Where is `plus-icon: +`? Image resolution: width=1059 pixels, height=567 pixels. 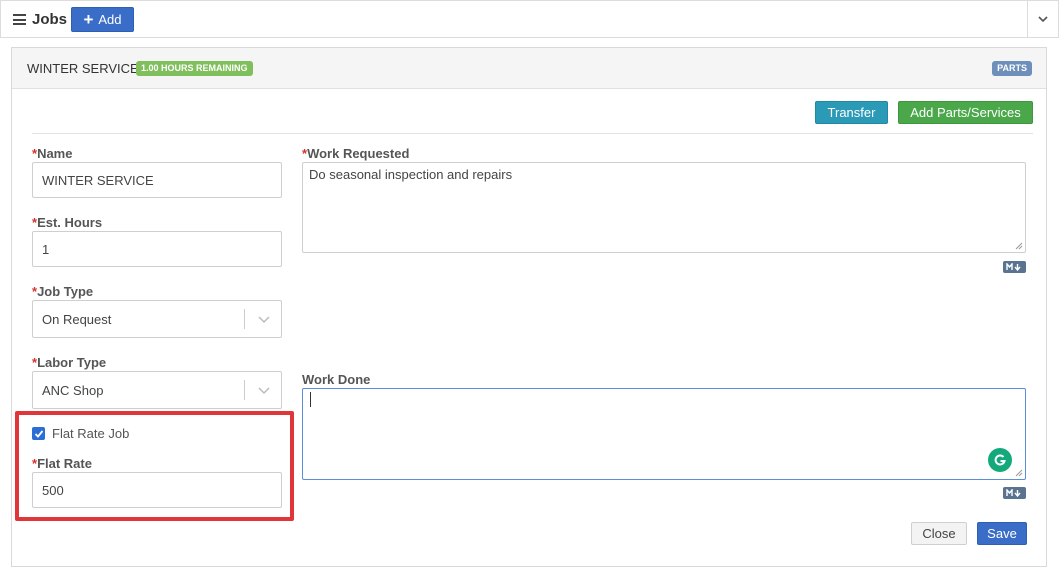 plus-icon: + is located at coordinates (88, 19).